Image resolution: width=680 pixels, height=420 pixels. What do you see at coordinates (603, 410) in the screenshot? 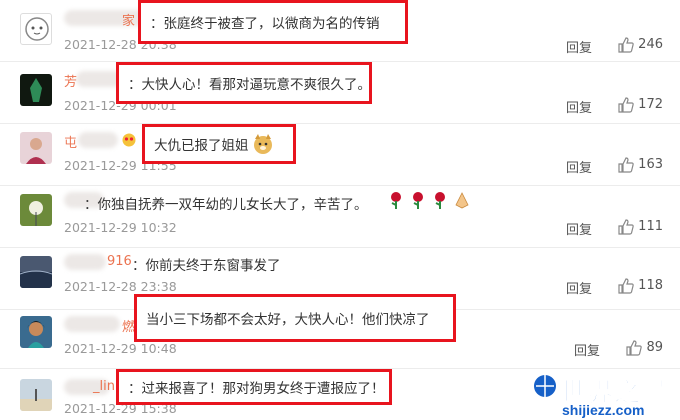
I see `watermark-url: shijiezz.com` at bounding box center [603, 410].